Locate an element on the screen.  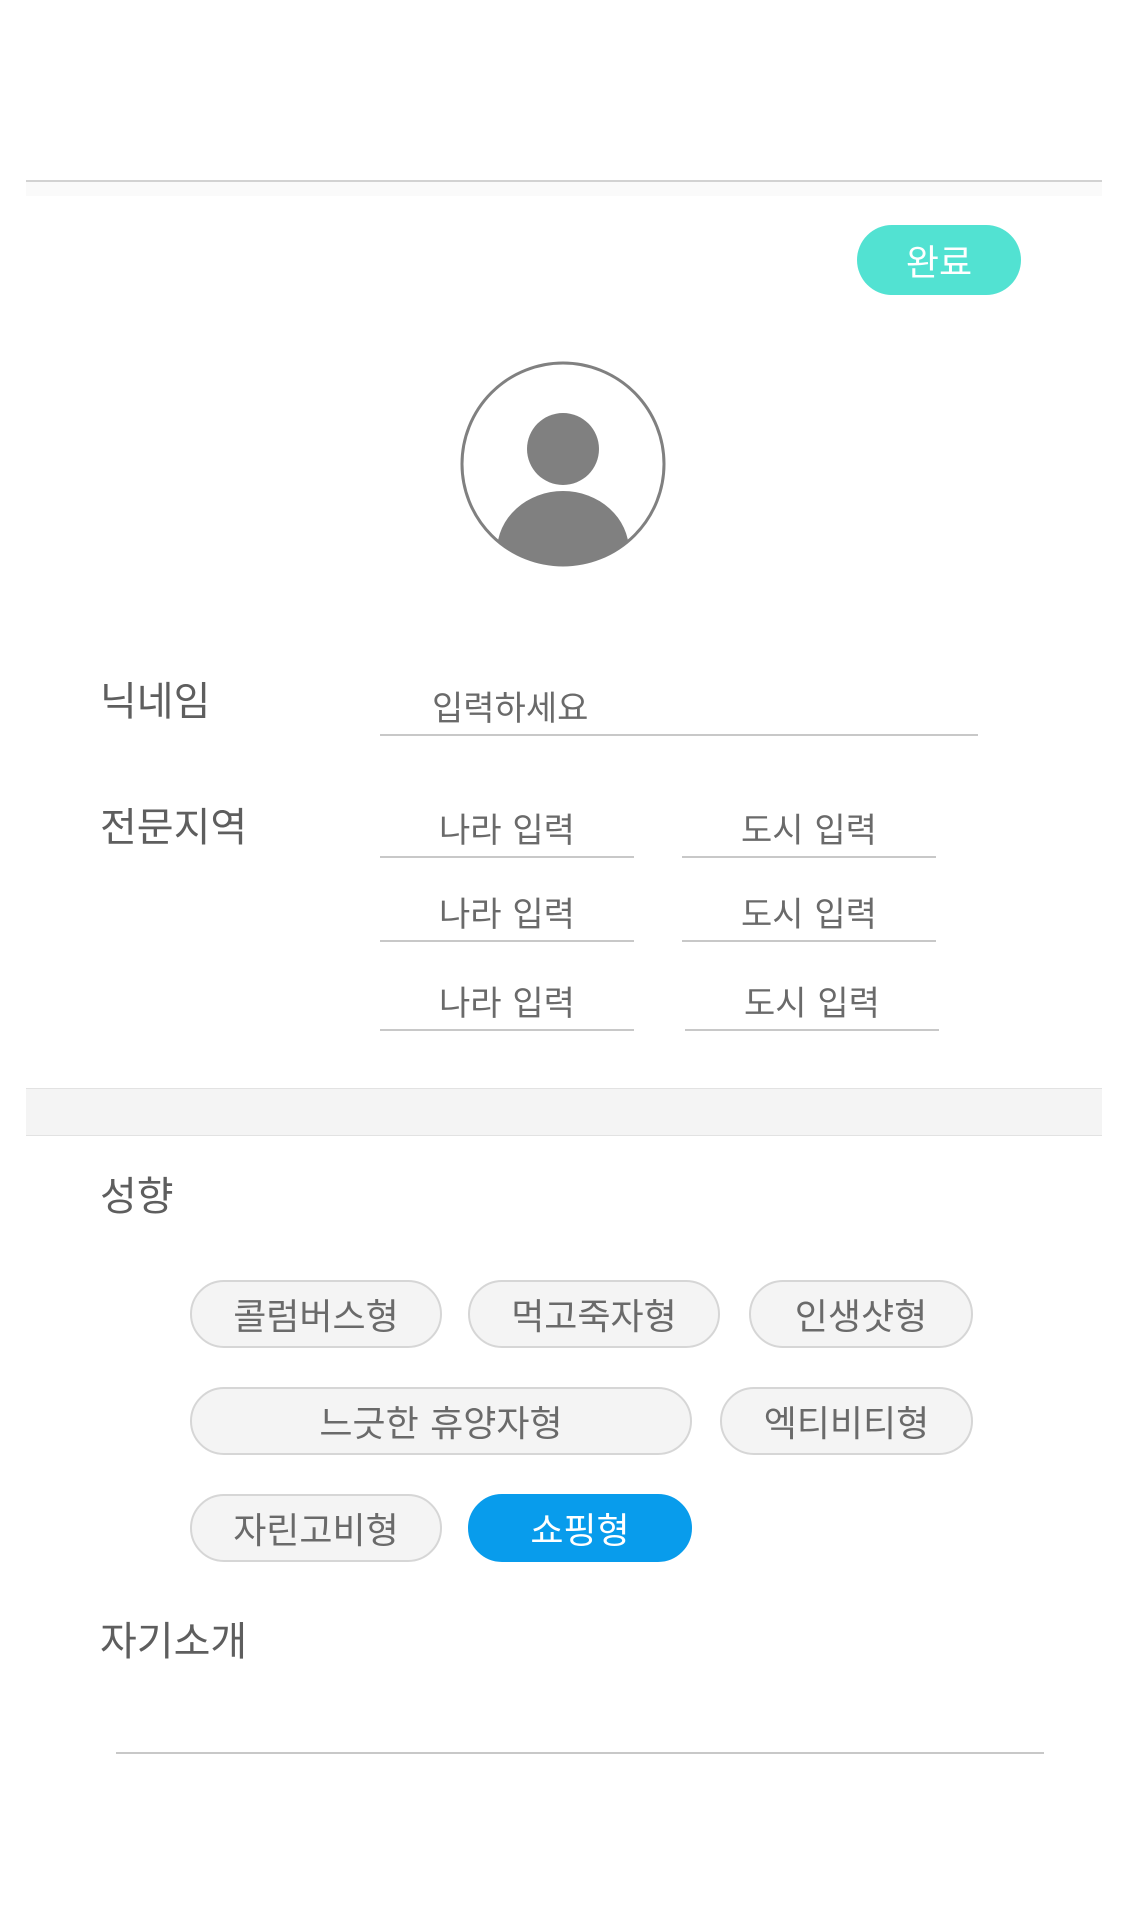
tendency-label: 성향 is located at coordinates (137, 1197).